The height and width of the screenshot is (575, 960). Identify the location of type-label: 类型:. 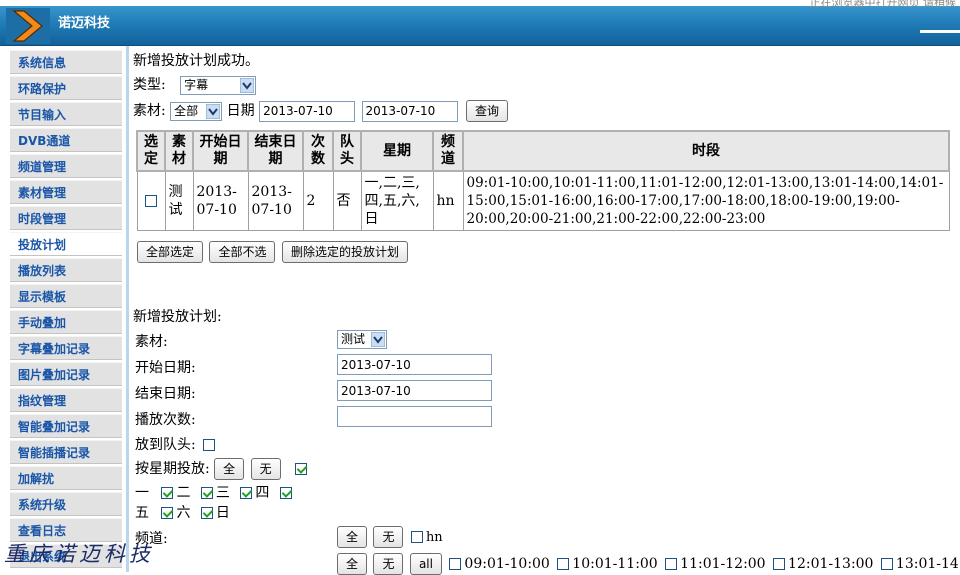
(149, 85).